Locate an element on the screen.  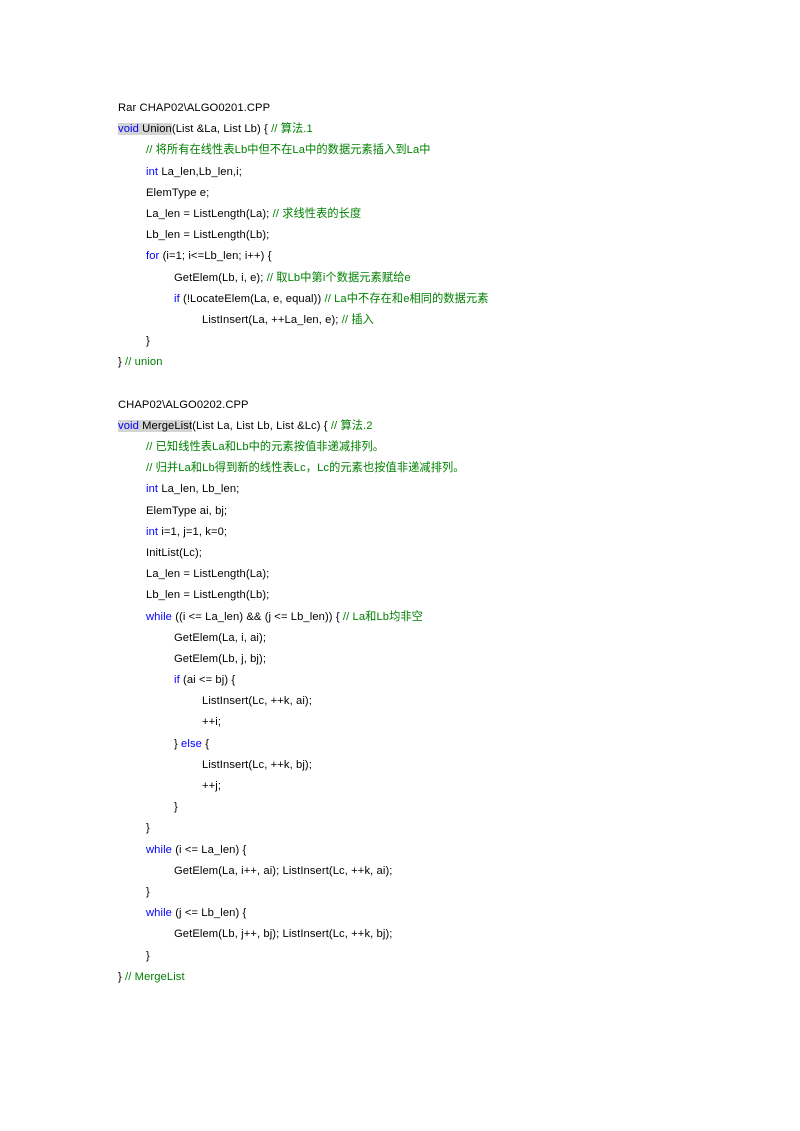
code-token-plain: La_len, Lb_len; is located at coordinates (199, 489).